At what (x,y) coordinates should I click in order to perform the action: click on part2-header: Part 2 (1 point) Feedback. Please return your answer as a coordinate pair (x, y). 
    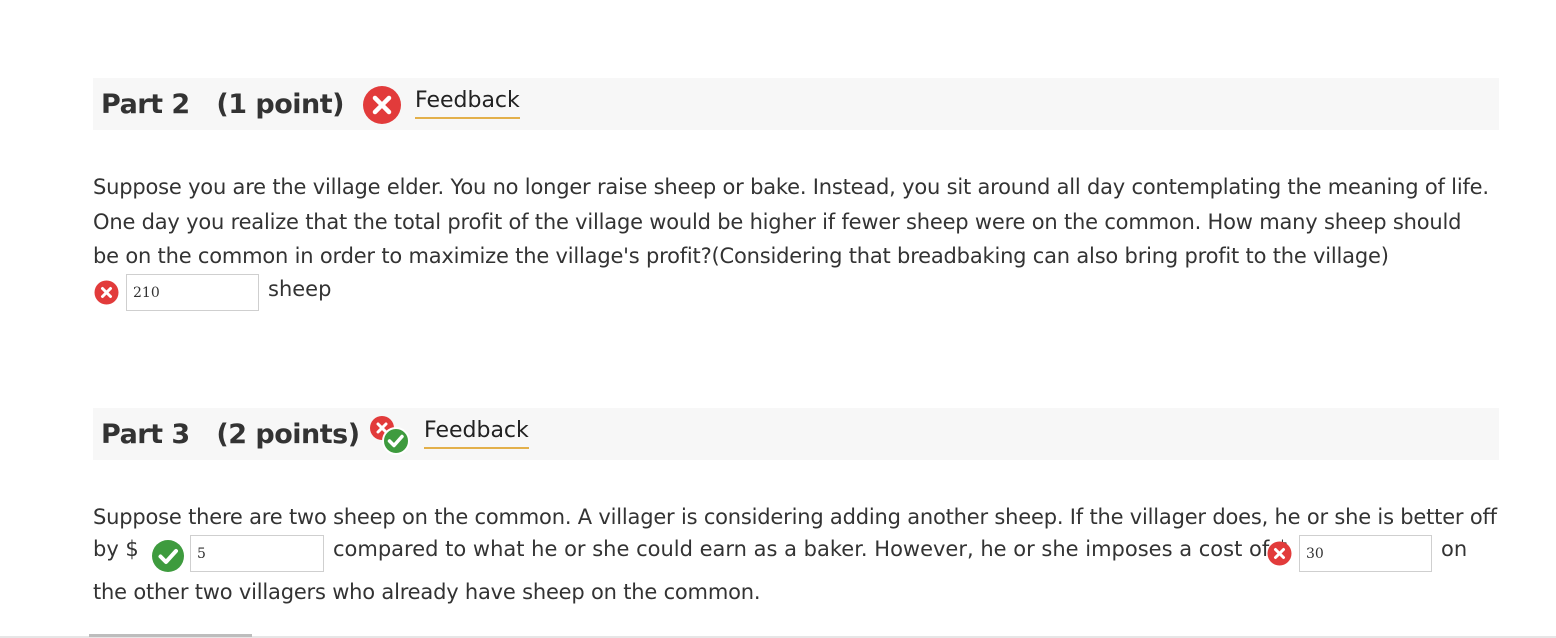
    Looking at the image, I should click on (796, 104).